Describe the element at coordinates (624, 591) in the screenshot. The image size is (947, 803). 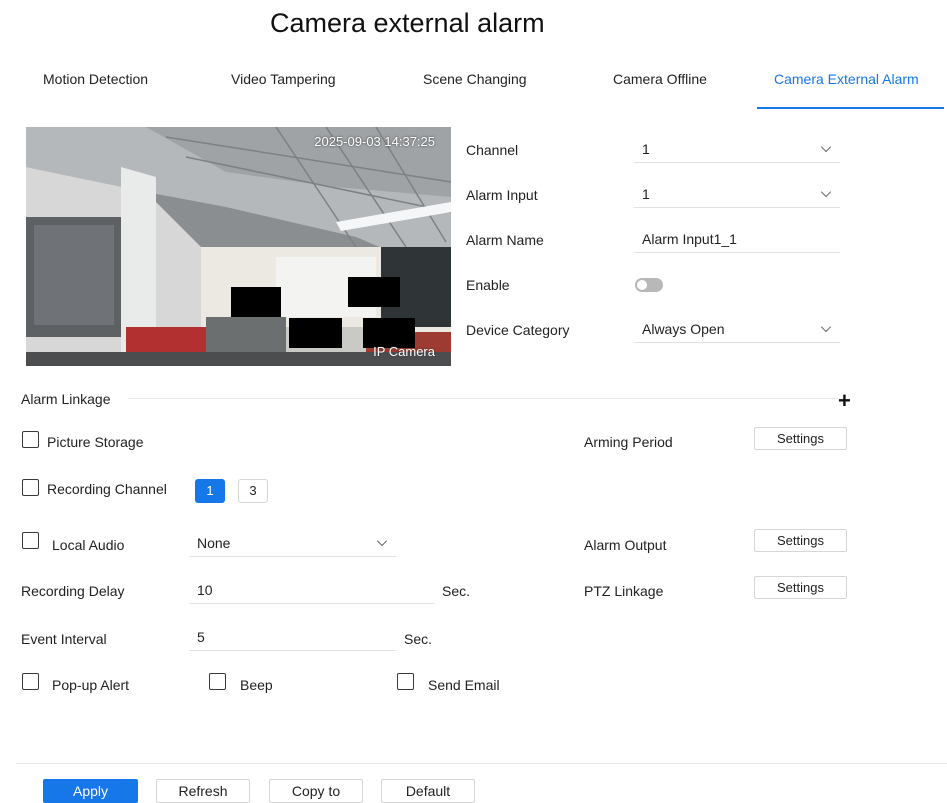
I see `ptz-linkage-label: PTZ Linkage` at that location.